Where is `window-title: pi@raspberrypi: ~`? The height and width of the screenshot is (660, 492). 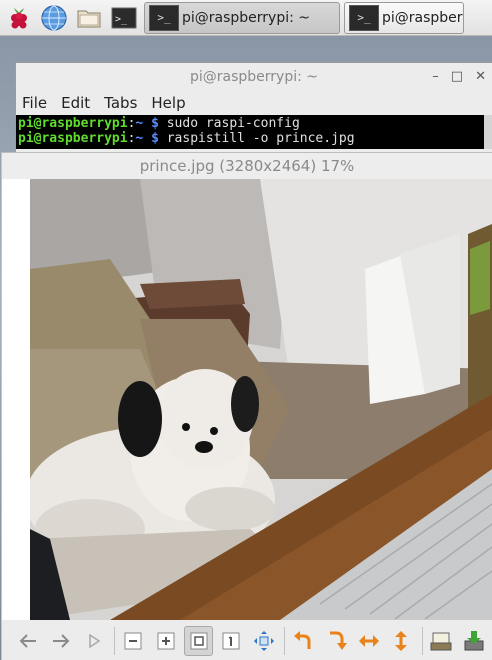
window-title: pi@raspberrypi: ~ is located at coordinates (254, 77).